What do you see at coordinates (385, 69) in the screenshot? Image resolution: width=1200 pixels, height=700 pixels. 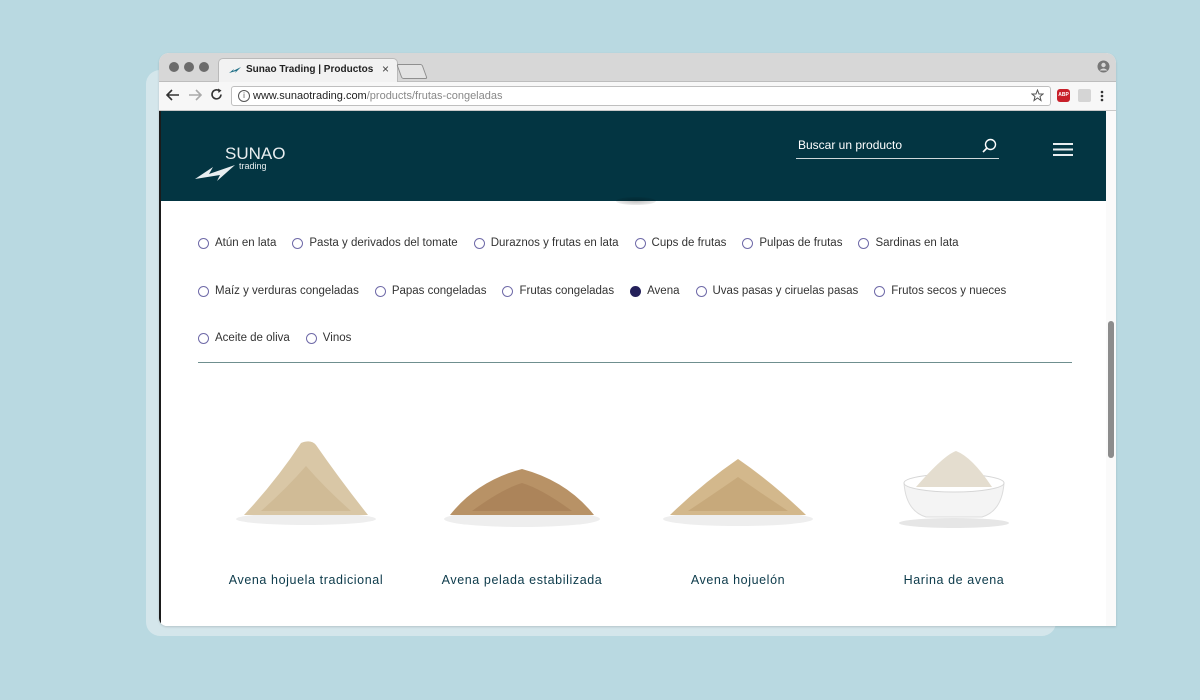 I see `tab-close-icon: ×` at bounding box center [385, 69].